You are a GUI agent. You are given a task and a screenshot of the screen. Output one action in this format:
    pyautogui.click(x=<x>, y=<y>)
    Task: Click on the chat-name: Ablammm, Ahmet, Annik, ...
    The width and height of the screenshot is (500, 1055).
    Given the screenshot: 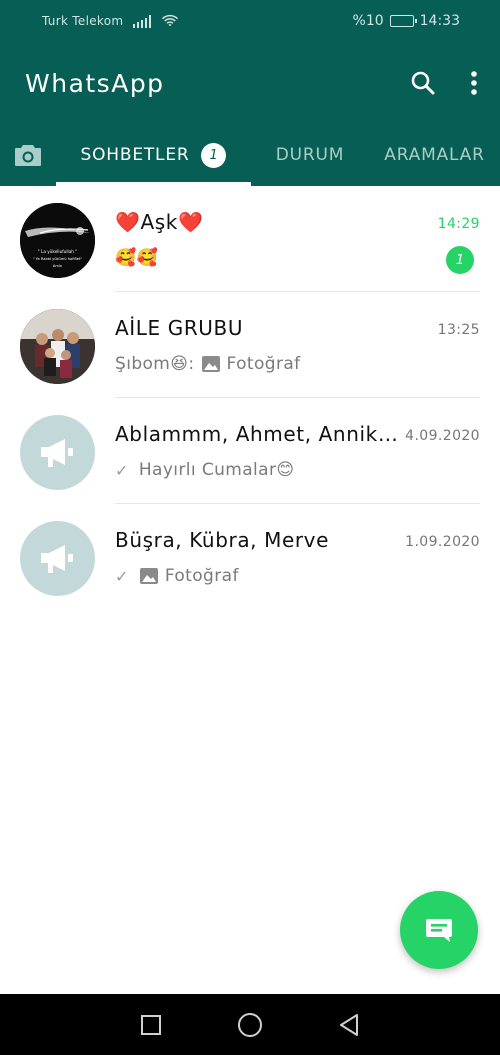 What is the action you would take?
    pyautogui.click(x=257, y=434)
    